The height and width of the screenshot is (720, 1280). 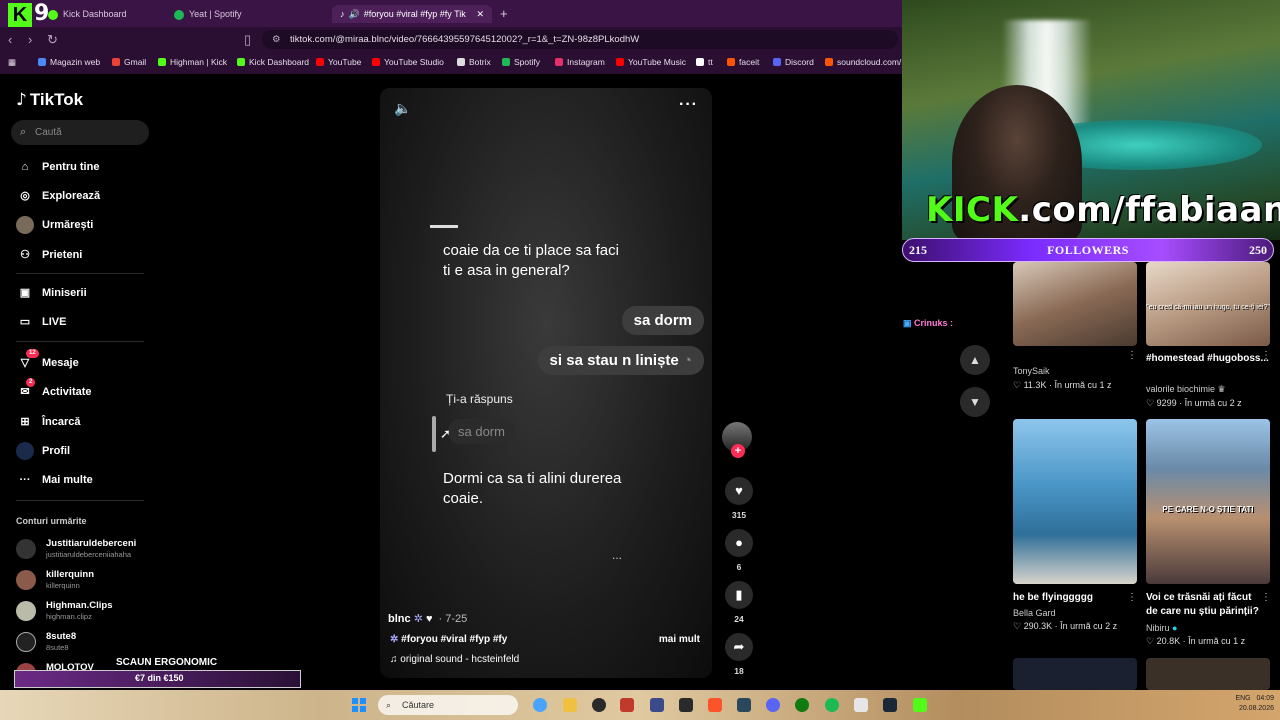 I want to click on tab-kick-dashboard: Kick Dashboard, so click(x=87, y=14).